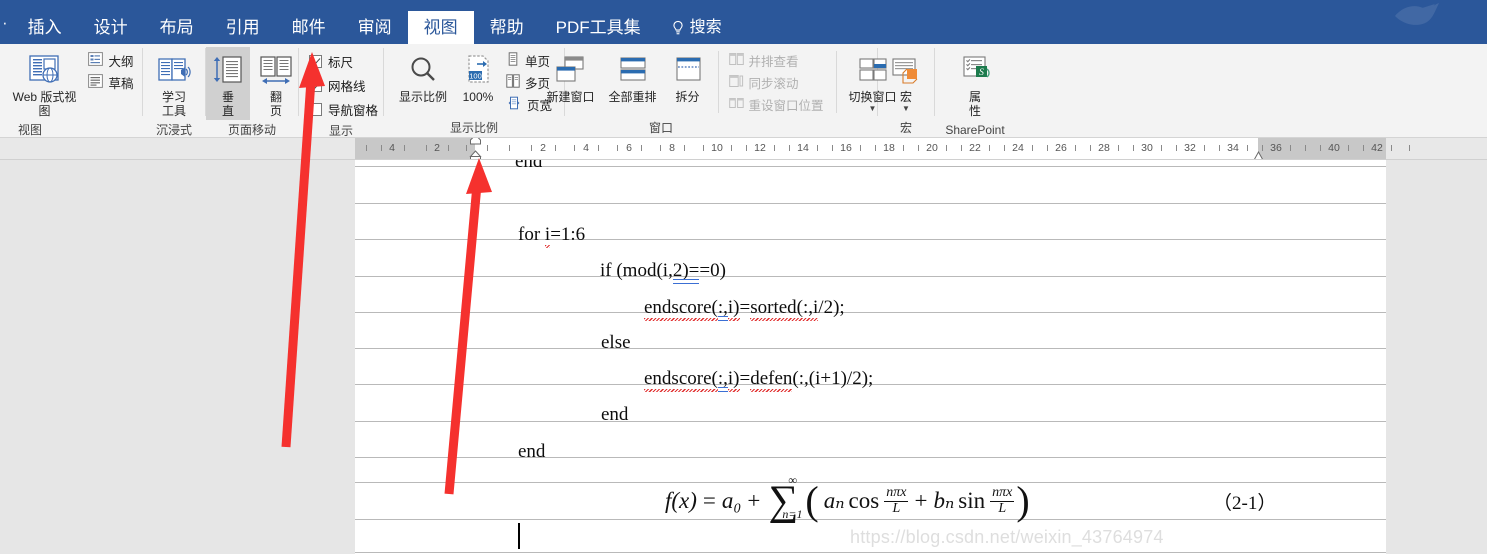  What do you see at coordinates (681, 500) in the screenshot?
I see `equation-lhs: f(x)` at bounding box center [681, 500].